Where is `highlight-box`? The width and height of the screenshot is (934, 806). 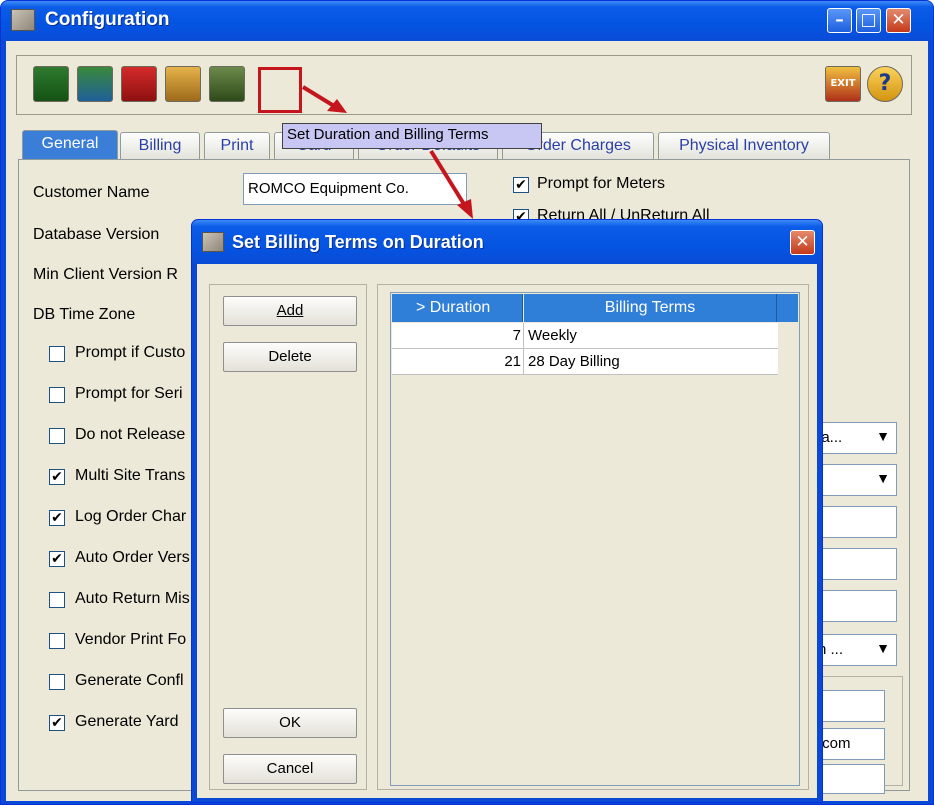
highlight-box is located at coordinates (280, 90).